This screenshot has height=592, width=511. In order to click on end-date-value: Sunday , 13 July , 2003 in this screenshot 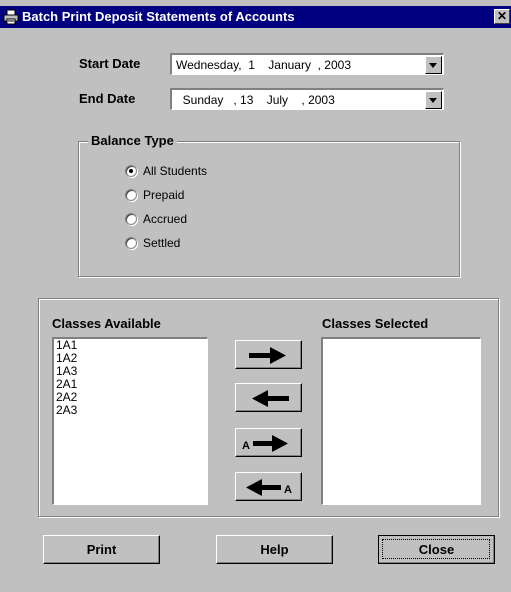, I will do `click(255, 100)`.